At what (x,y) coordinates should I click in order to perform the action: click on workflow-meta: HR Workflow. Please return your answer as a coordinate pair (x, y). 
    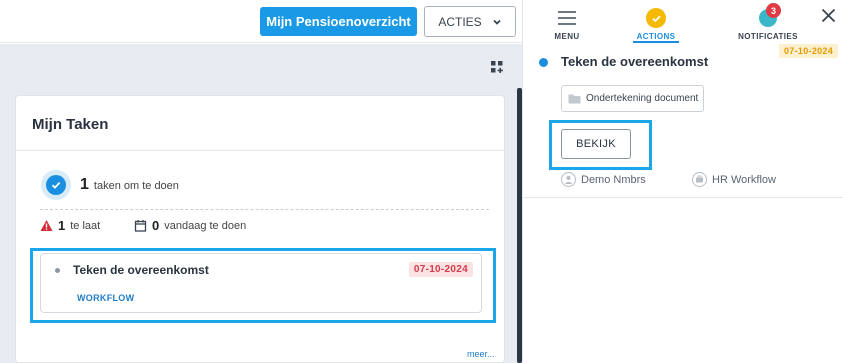
    Looking at the image, I should click on (734, 179).